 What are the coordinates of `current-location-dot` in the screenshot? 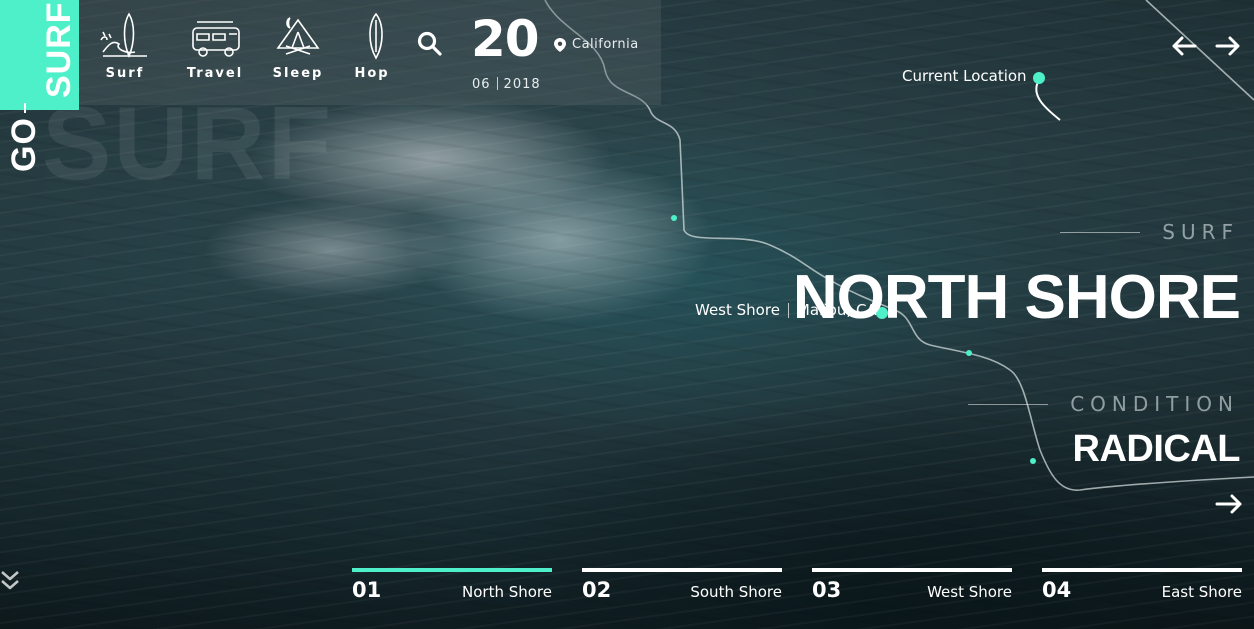 It's located at (1039, 78).